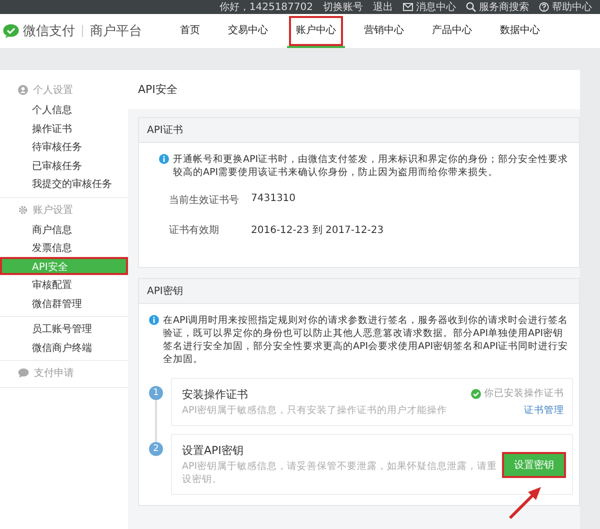 The width and height of the screenshot is (600, 529). Describe the element at coordinates (572, 7) in the screenshot. I see `top-link: 帮助中心` at that location.